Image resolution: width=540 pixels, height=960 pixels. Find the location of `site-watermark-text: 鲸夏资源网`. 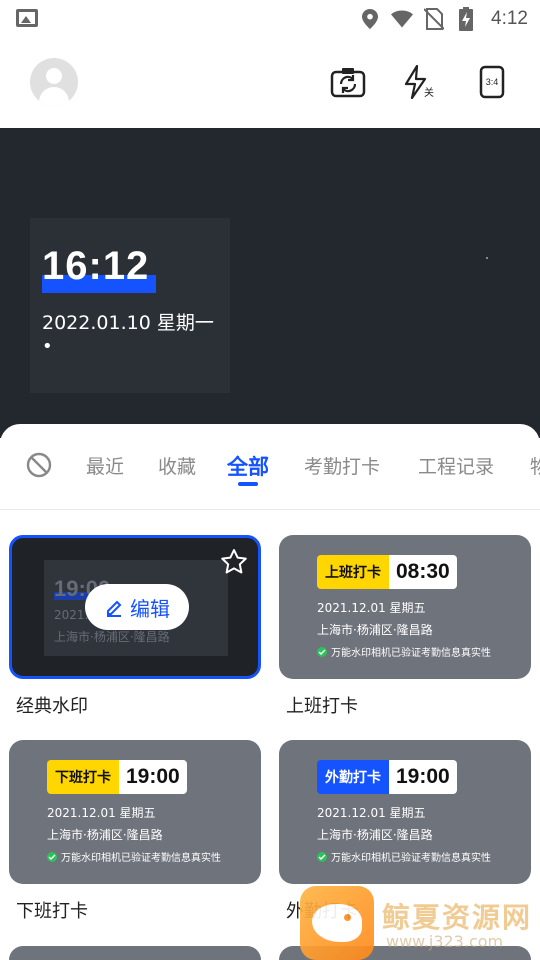

site-watermark-text: 鲸夏资源网 is located at coordinates (457, 917).